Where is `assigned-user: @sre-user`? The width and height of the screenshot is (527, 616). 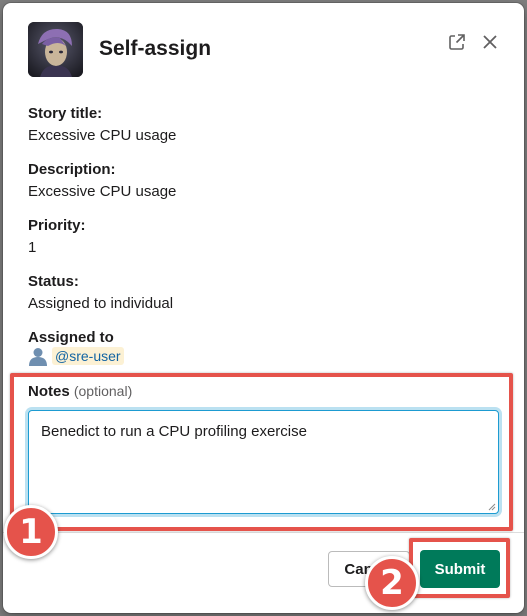
assigned-user: @sre-user is located at coordinates (76, 356).